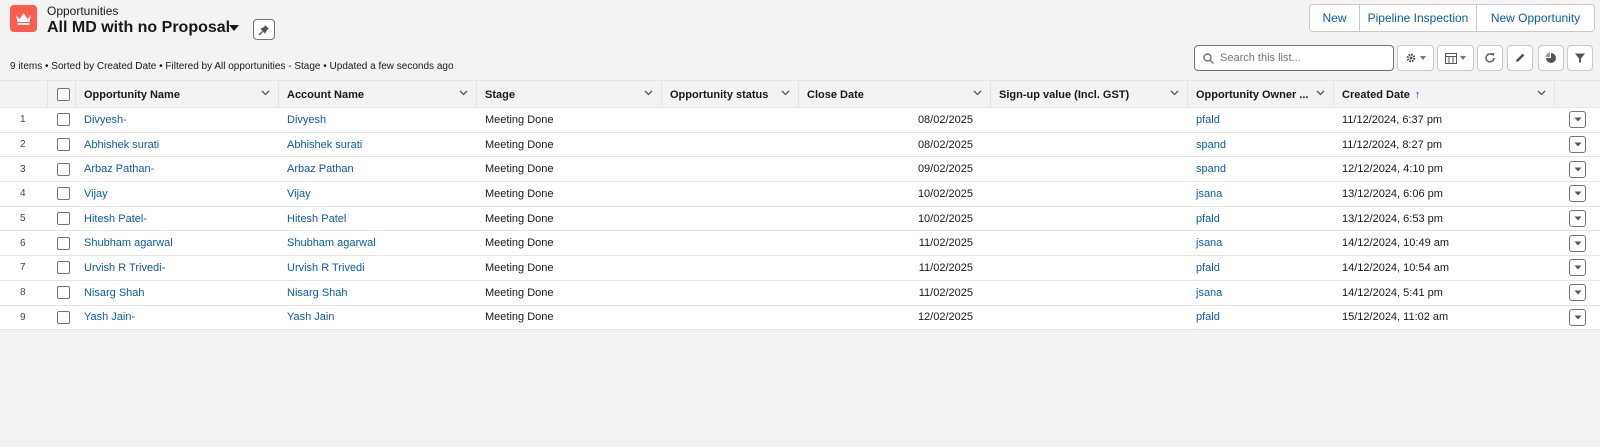  What do you see at coordinates (378, 243) in the screenshot?
I see `account-name-link: Shubham agarwal` at bounding box center [378, 243].